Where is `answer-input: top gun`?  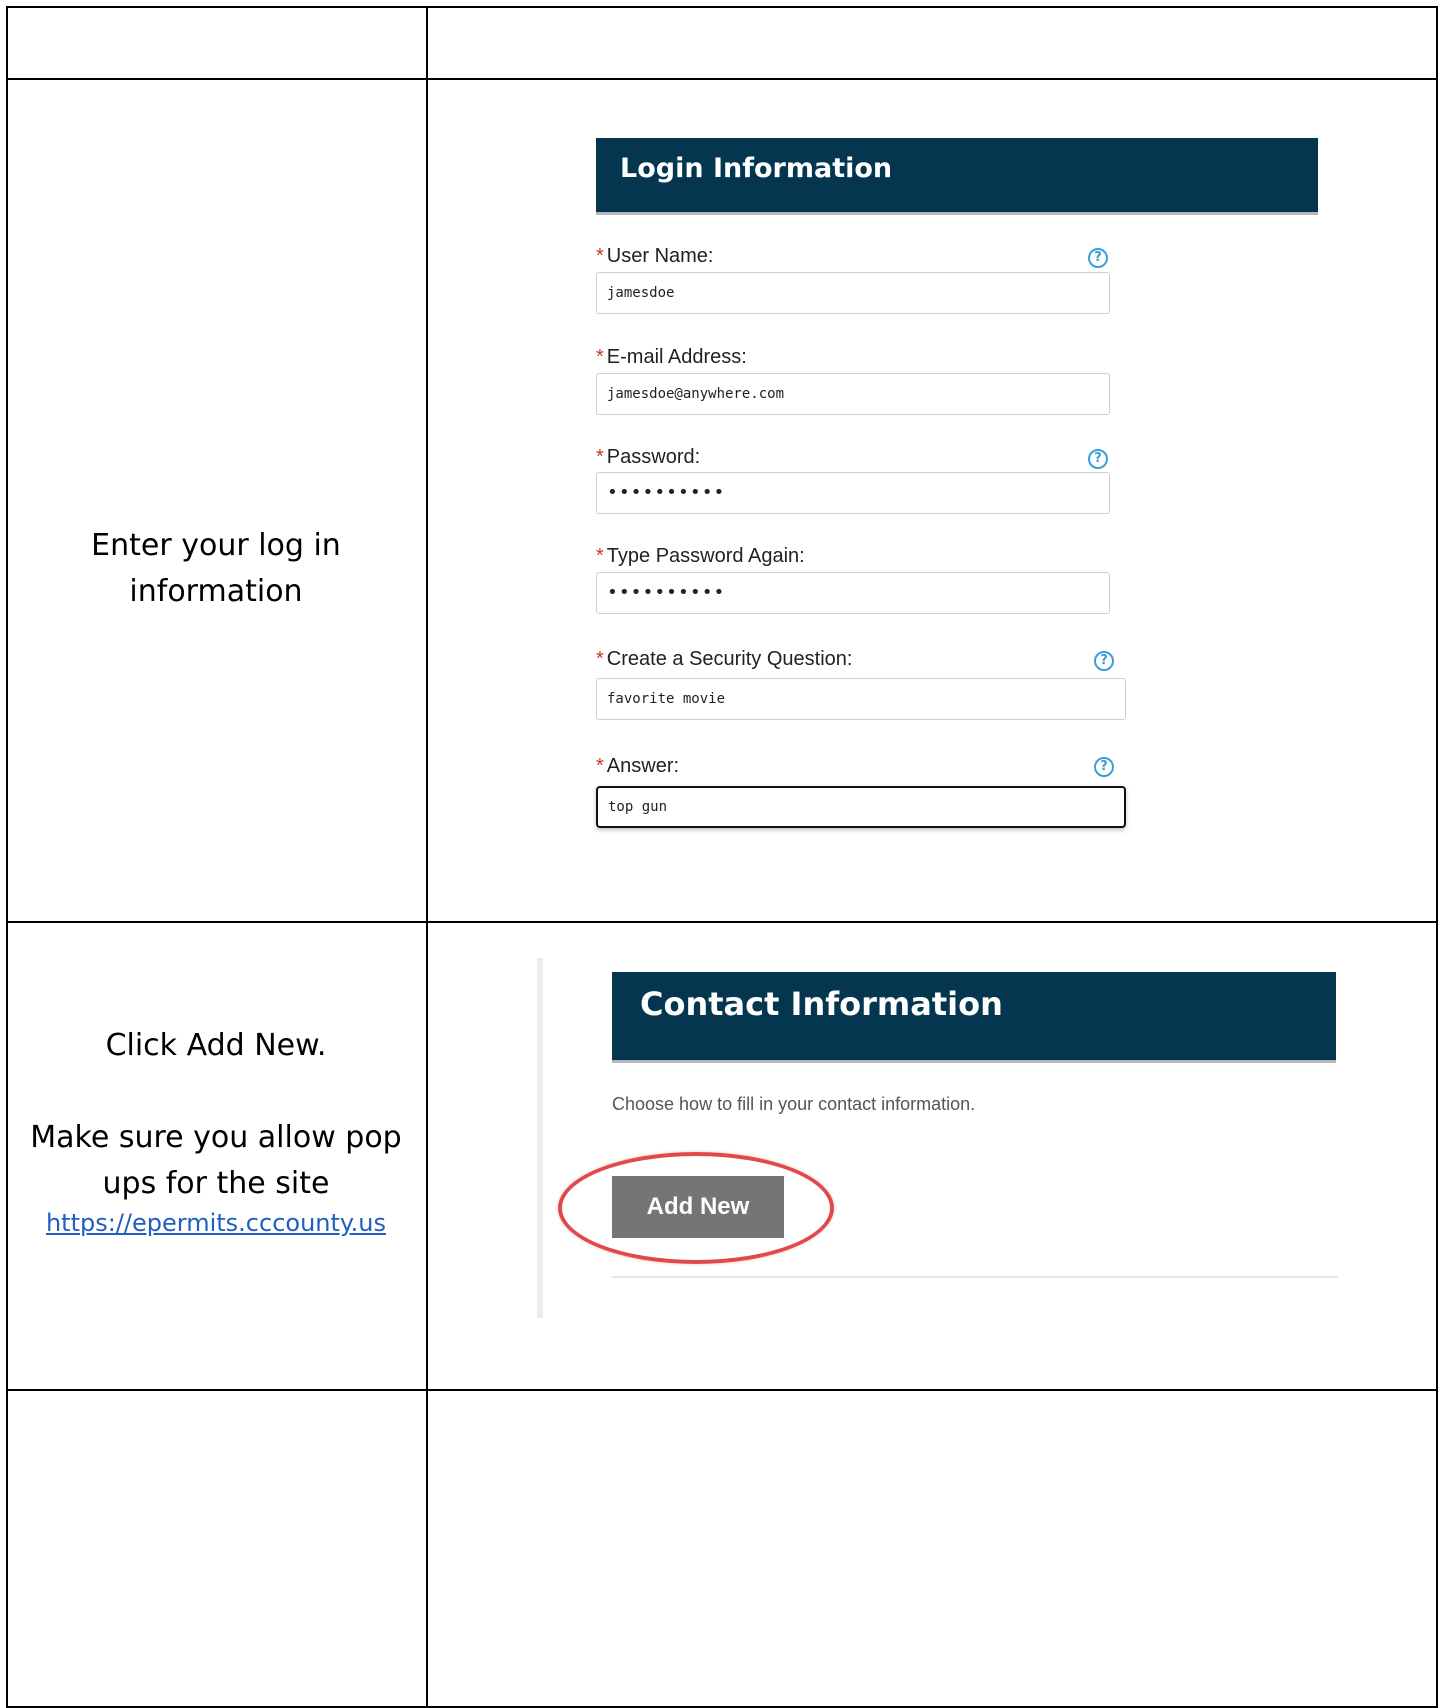 answer-input: top gun is located at coordinates (861, 807).